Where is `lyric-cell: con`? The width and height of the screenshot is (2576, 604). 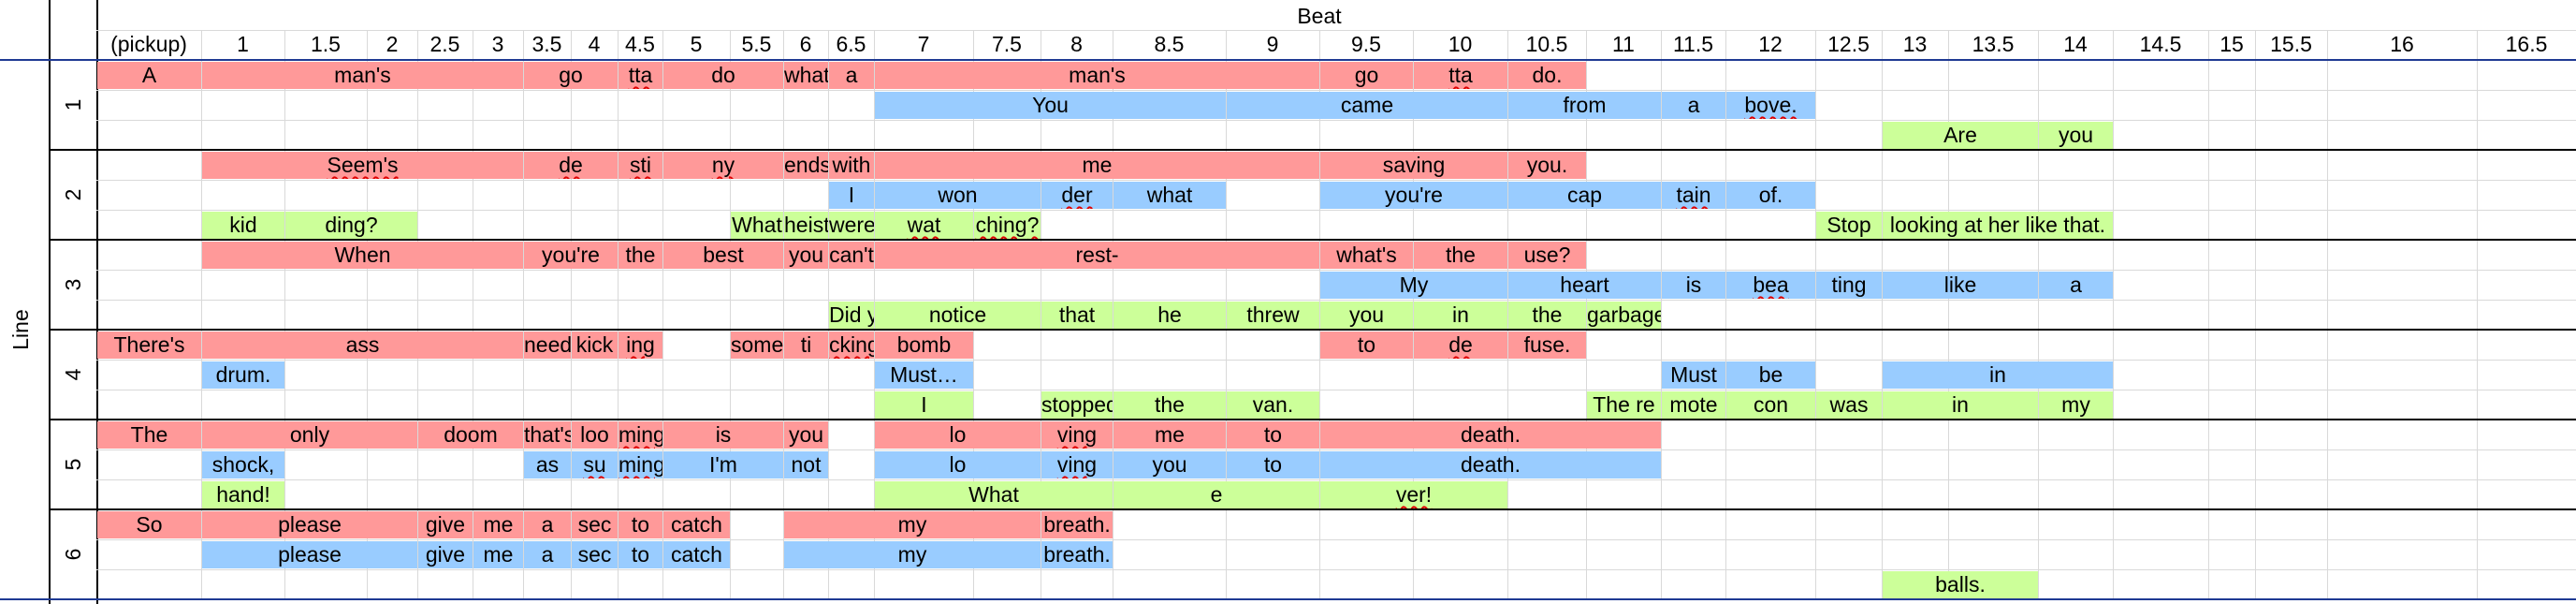 lyric-cell: con is located at coordinates (1770, 405).